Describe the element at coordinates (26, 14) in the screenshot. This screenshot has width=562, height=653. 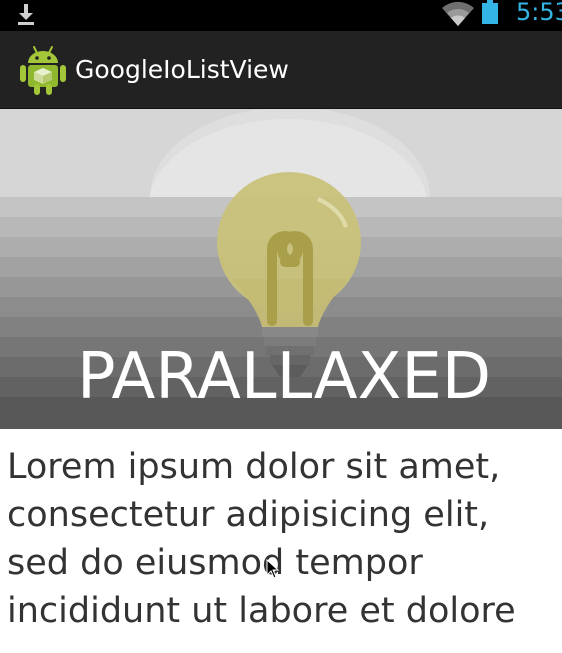
I see `download-icon` at that location.